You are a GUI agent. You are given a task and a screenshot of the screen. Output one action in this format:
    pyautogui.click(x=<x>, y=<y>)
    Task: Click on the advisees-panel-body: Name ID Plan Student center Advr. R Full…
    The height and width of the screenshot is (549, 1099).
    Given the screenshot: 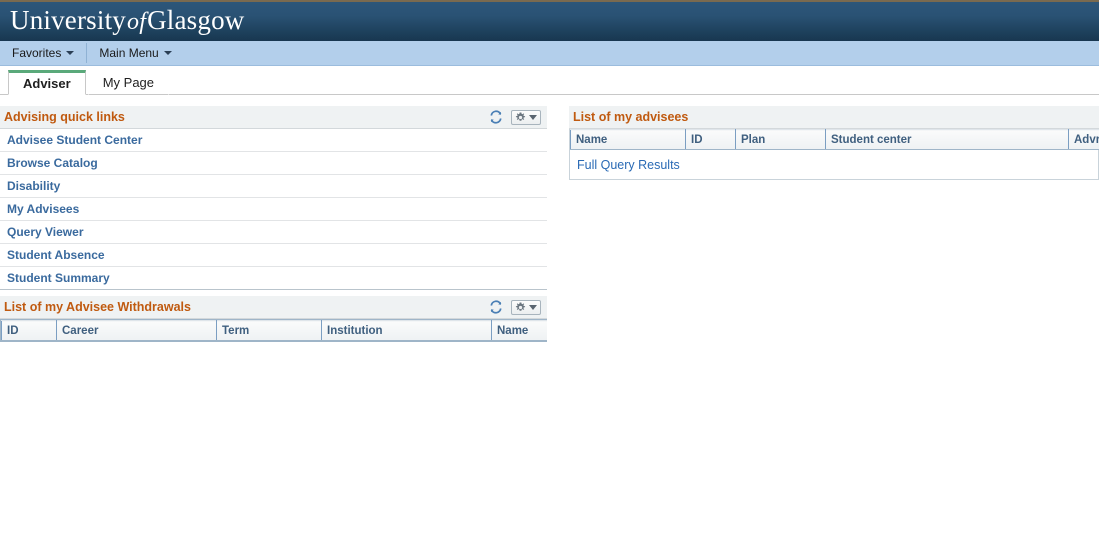 What is the action you would take?
    pyautogui.click(x=834, y=154)
    